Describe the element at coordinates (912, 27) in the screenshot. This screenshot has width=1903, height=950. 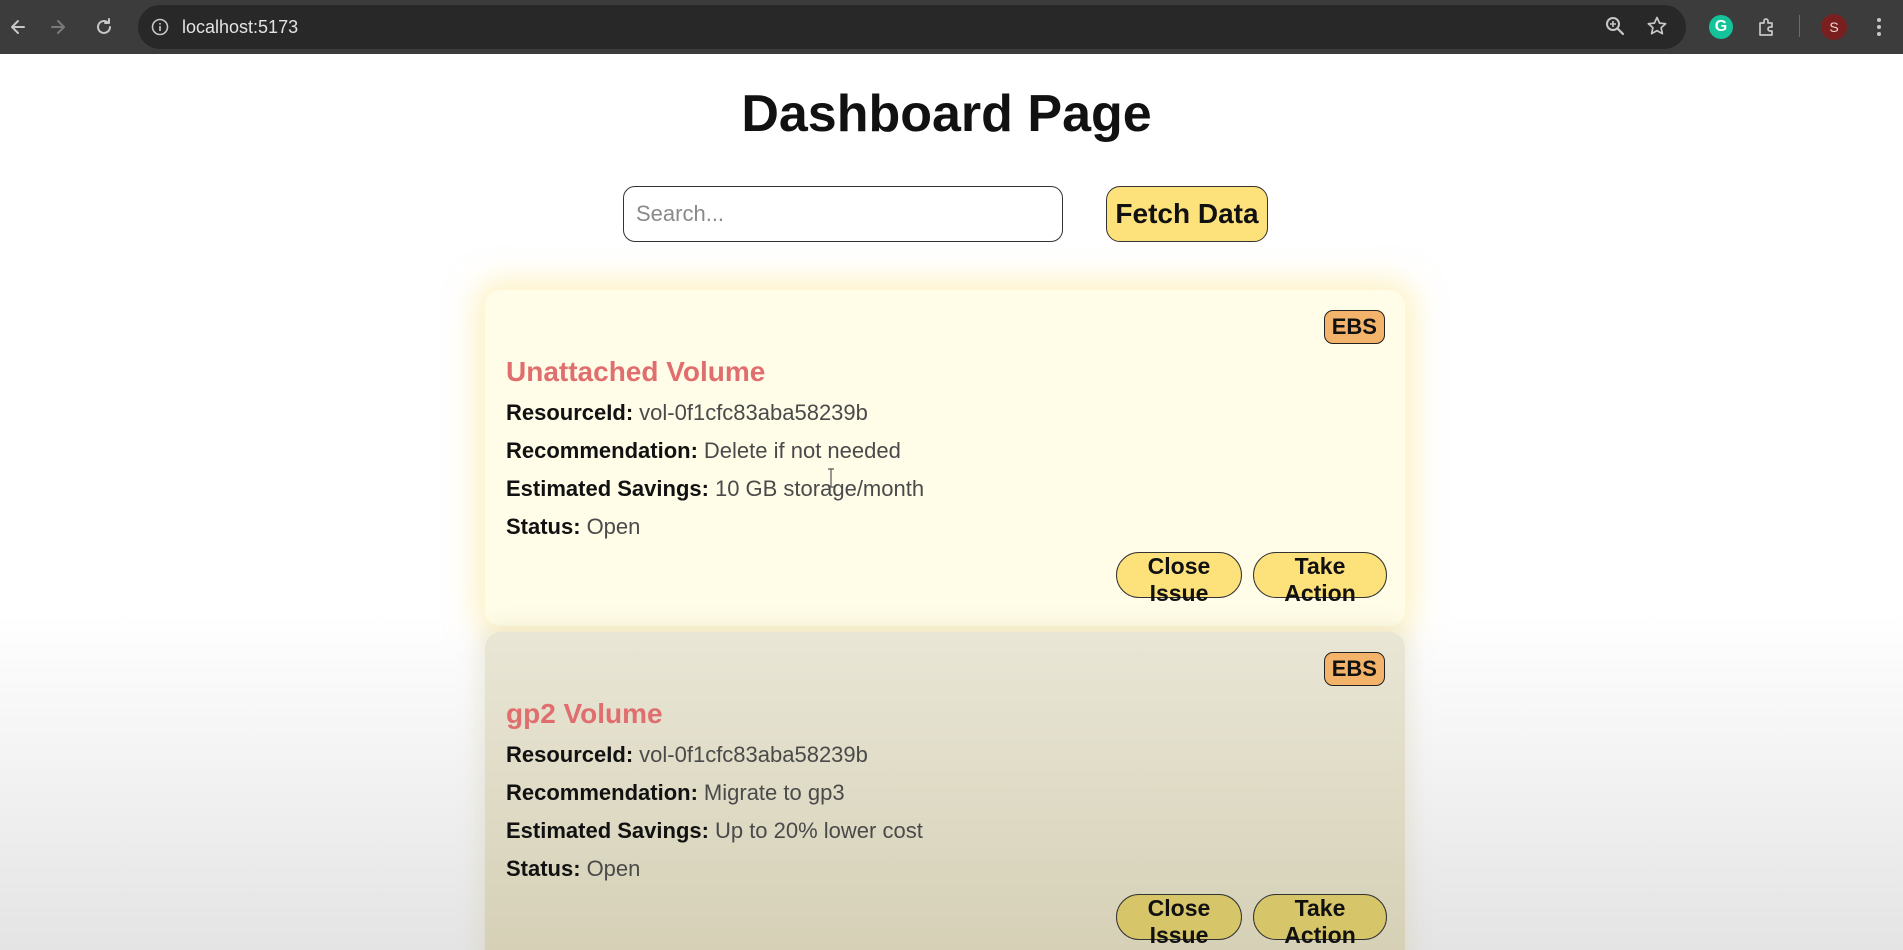
I see `address-bar: localhost:5173` at that location.